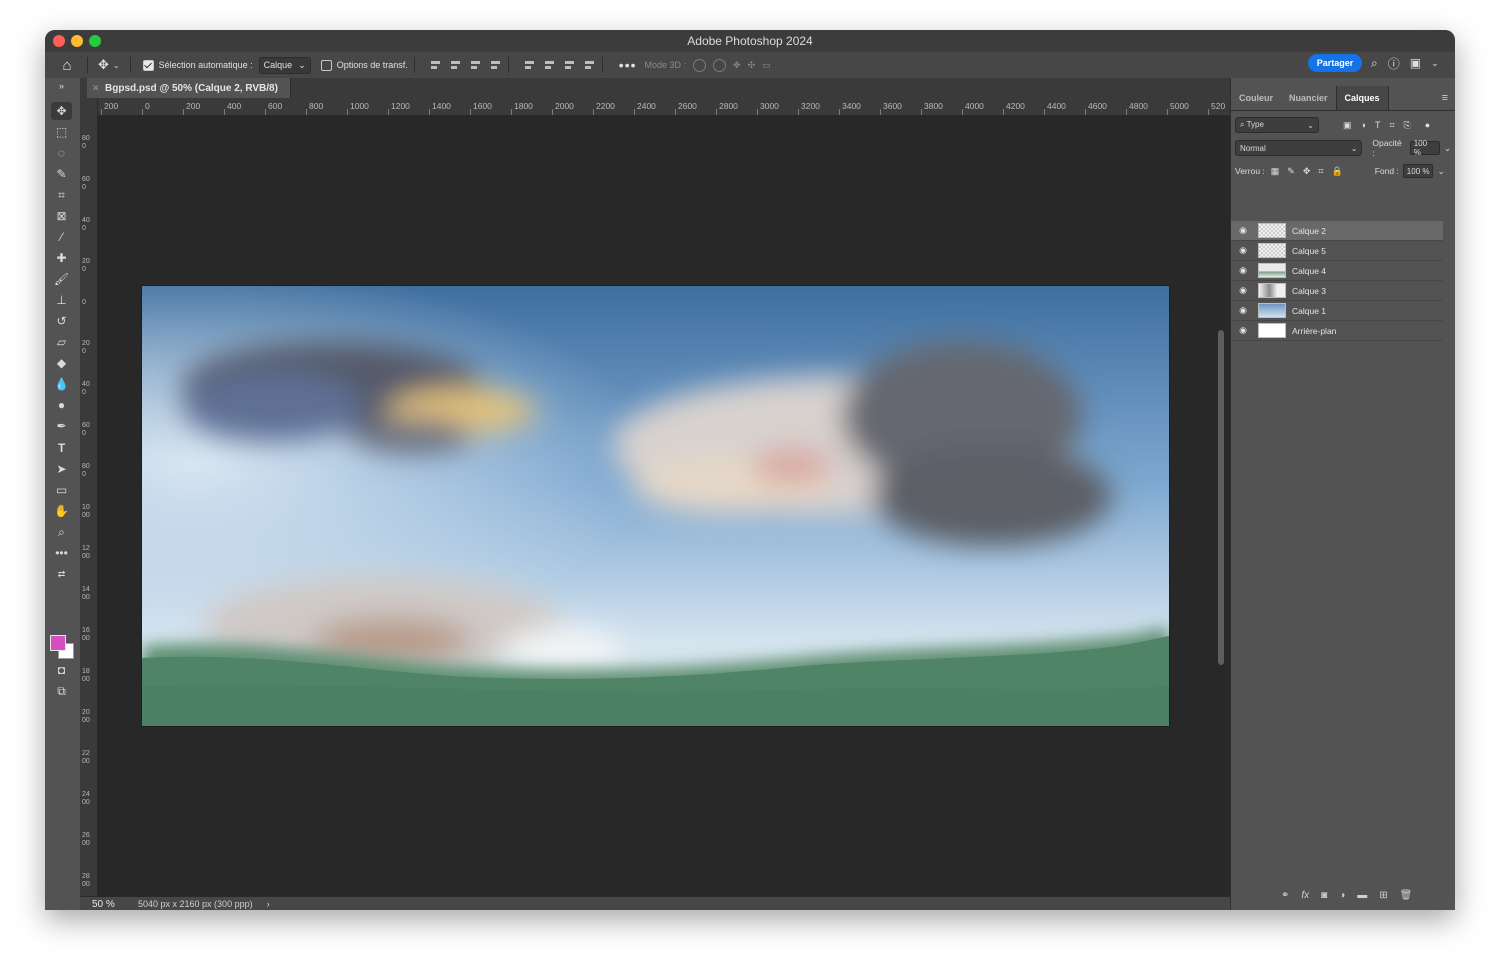 The image size is (1500, 971). Describe the element at coordinates (1308, 98) in the screenshot. I see `tab-nuancier: Nuancier` at that location.